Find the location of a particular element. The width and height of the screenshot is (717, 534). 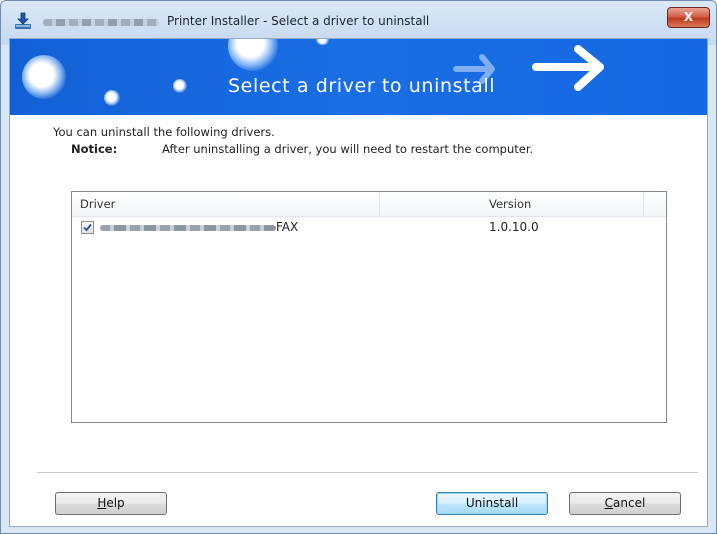

uninstall-button: Uninstall is located at coordinates (492, 503).